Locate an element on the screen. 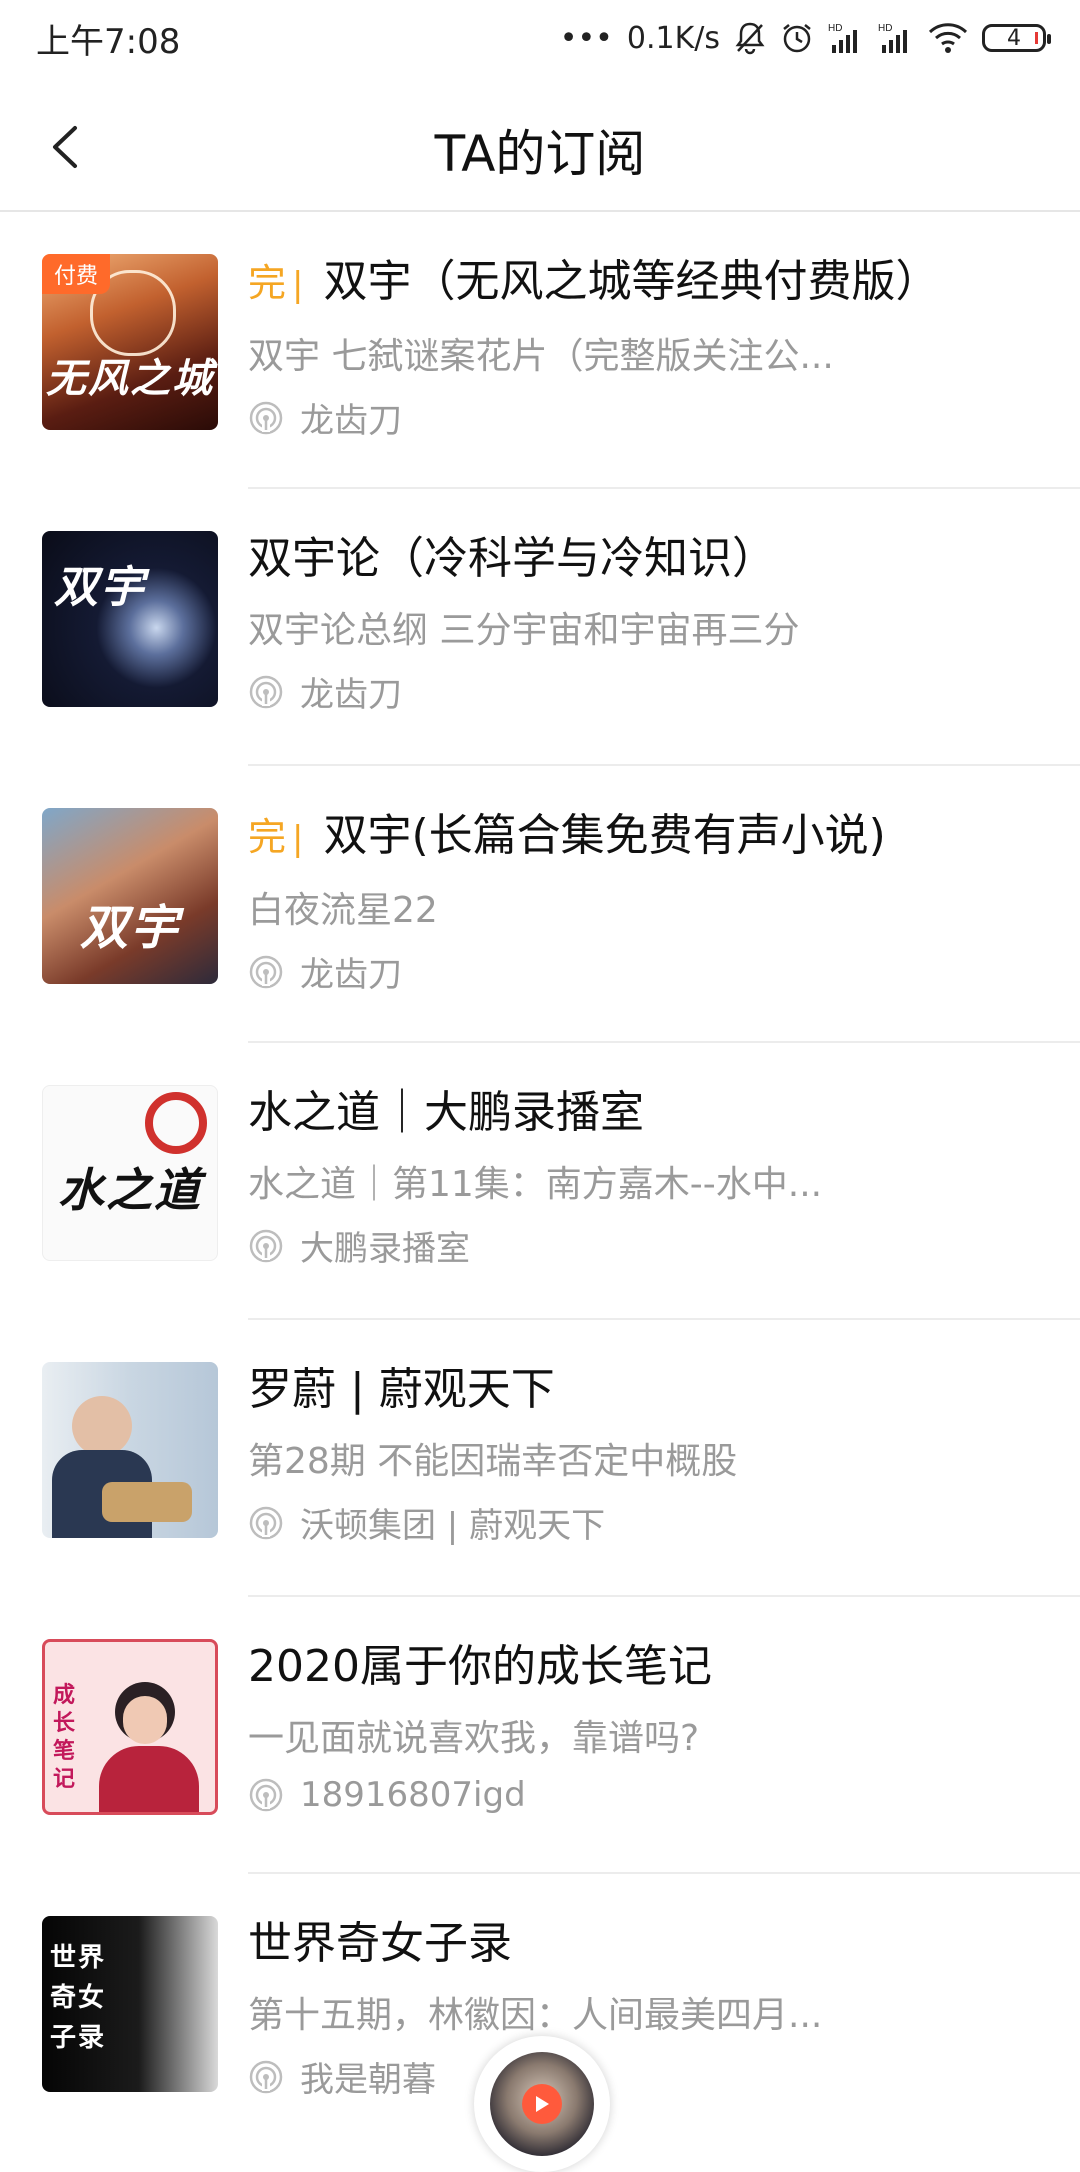  album-cover is located at coordinates (130, 1450).